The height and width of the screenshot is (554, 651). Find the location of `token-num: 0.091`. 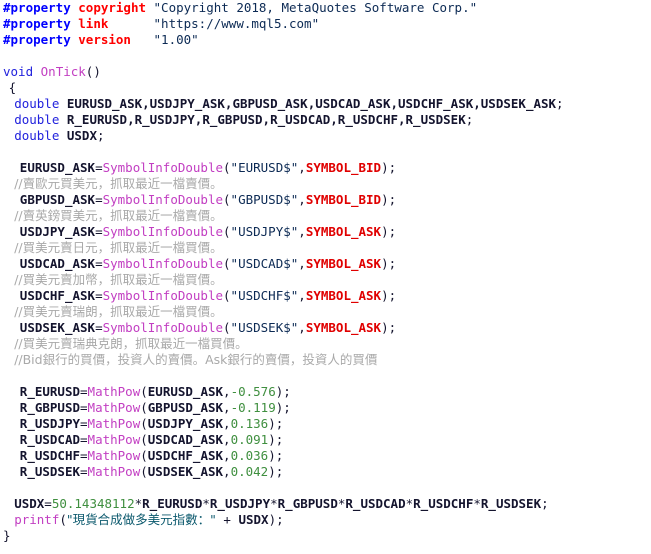

token-num: 0.091 is located at coordinates (249, 439).